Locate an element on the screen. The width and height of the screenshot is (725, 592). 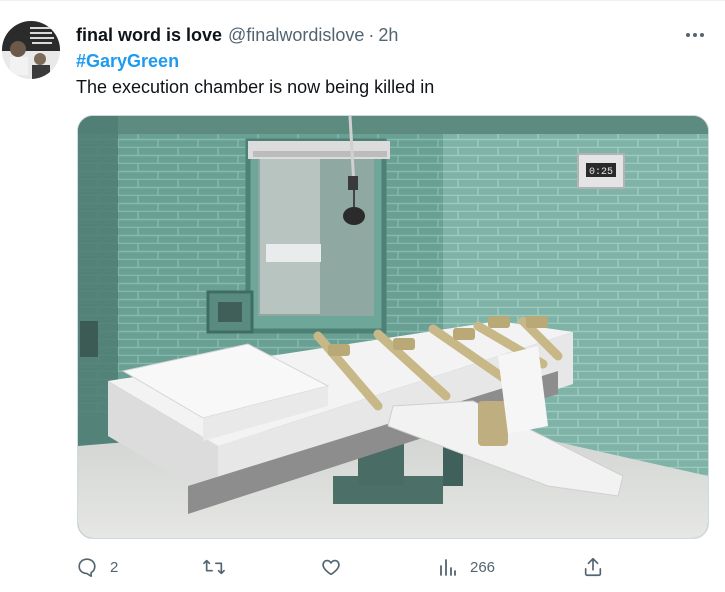
retweet-icon is located at coordinates (214, 567).